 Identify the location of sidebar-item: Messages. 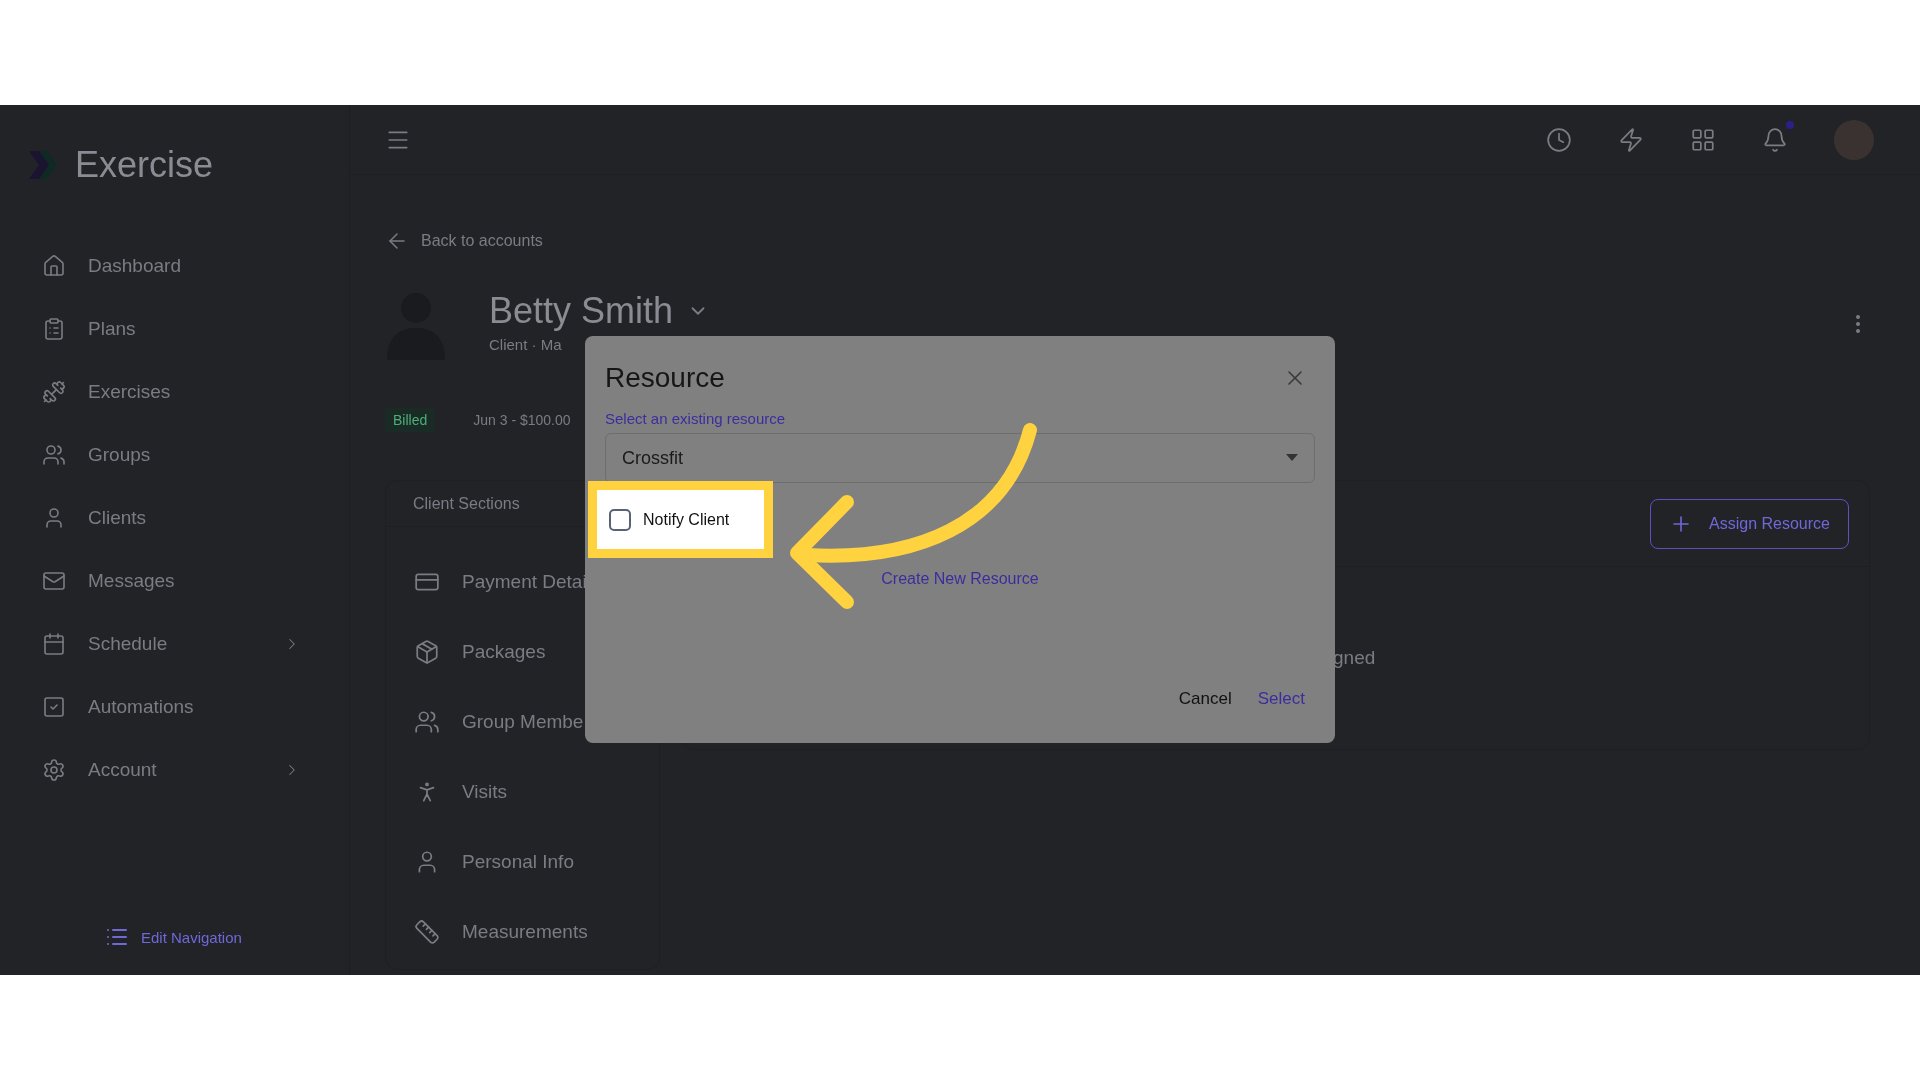
(174, 580).